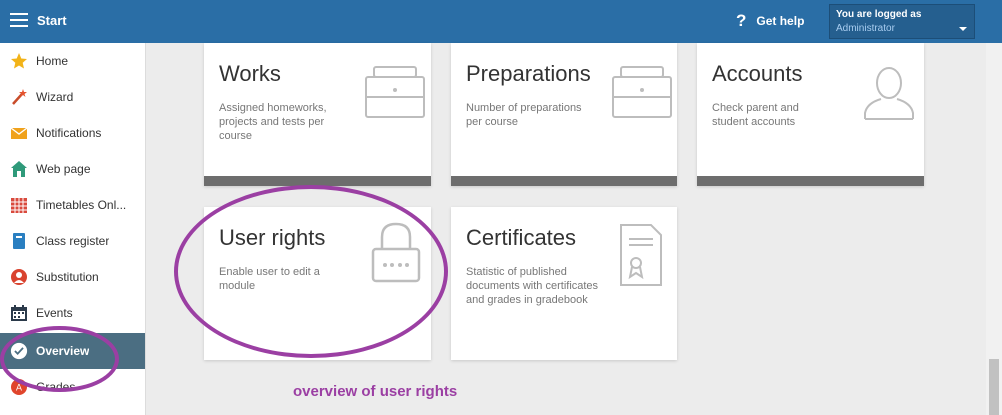 The image size is (1002, 415). Describe the element at coordinates (72, 61) in the screenshot. I see `sidebar-item-home: Home` at that location.